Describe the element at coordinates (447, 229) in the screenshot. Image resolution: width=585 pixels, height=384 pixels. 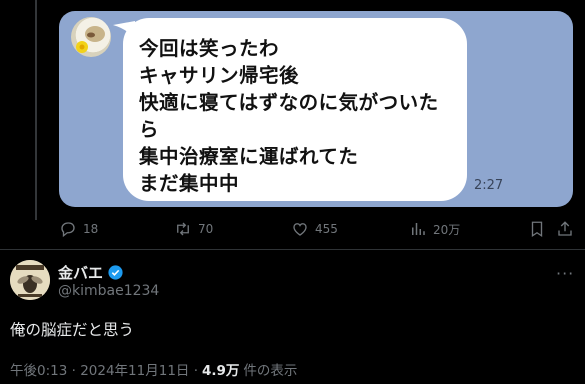
I see `views-count: 20万` at that location.